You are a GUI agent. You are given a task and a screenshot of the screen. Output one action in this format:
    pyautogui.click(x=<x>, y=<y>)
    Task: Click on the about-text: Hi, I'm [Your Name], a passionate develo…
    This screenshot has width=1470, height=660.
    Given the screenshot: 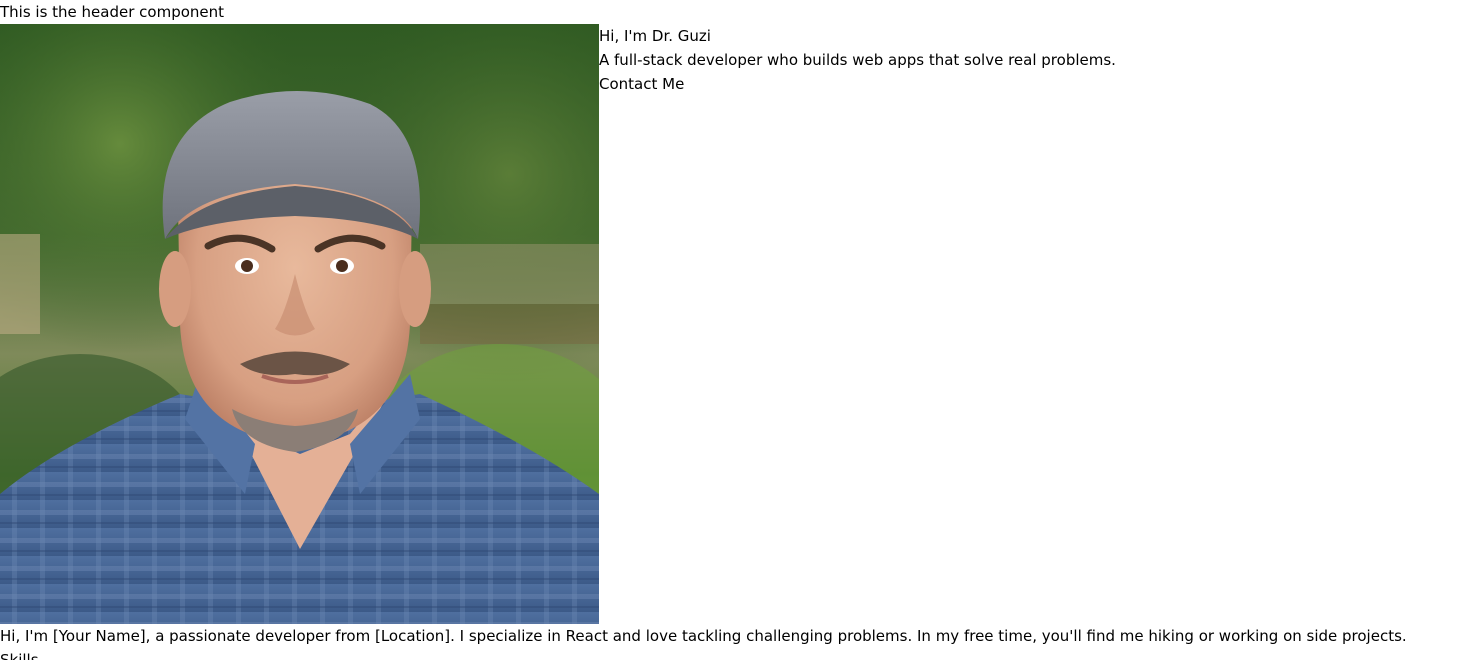 What is the action you would take?
    pyautogui.click(x=703, y=636)
    